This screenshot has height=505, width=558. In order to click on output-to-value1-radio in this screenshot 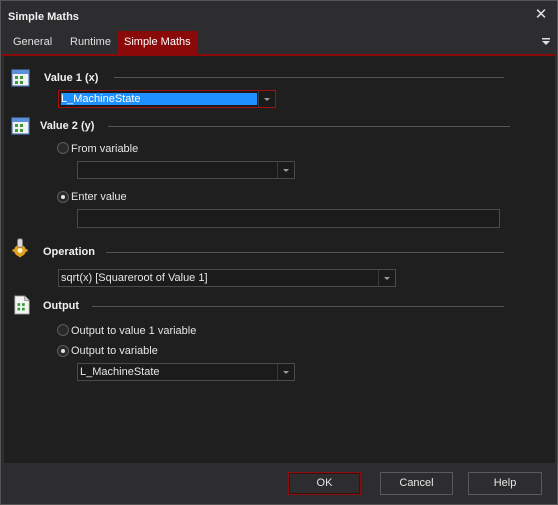, I will do `click(63, 330)`.